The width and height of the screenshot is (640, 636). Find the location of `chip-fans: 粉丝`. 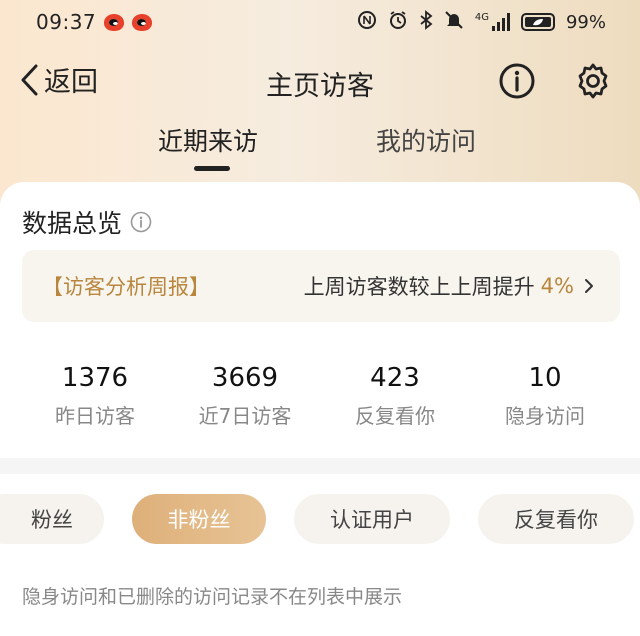

chip-fans: 粉丝 is located at coordinates (52, 519).